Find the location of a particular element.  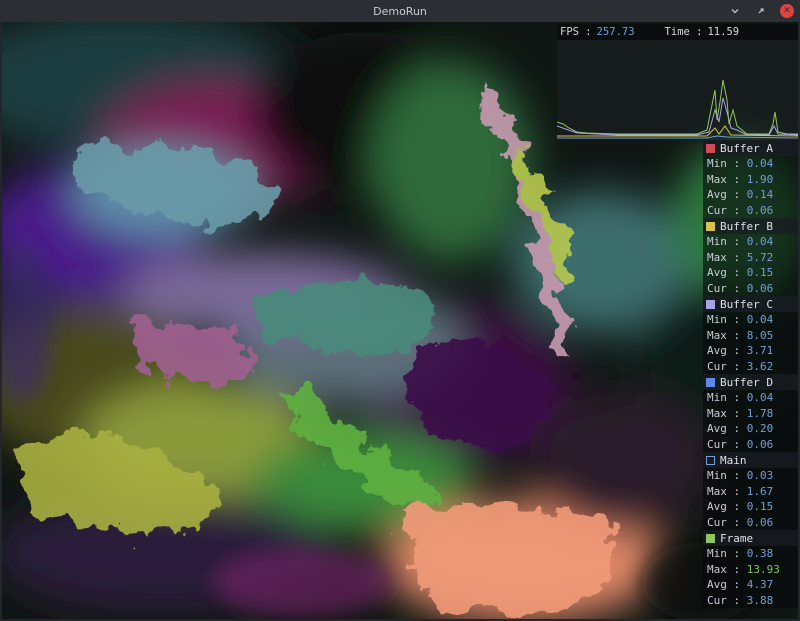

stat-row: Max : 5.72 is located at coordinates (750, 257).